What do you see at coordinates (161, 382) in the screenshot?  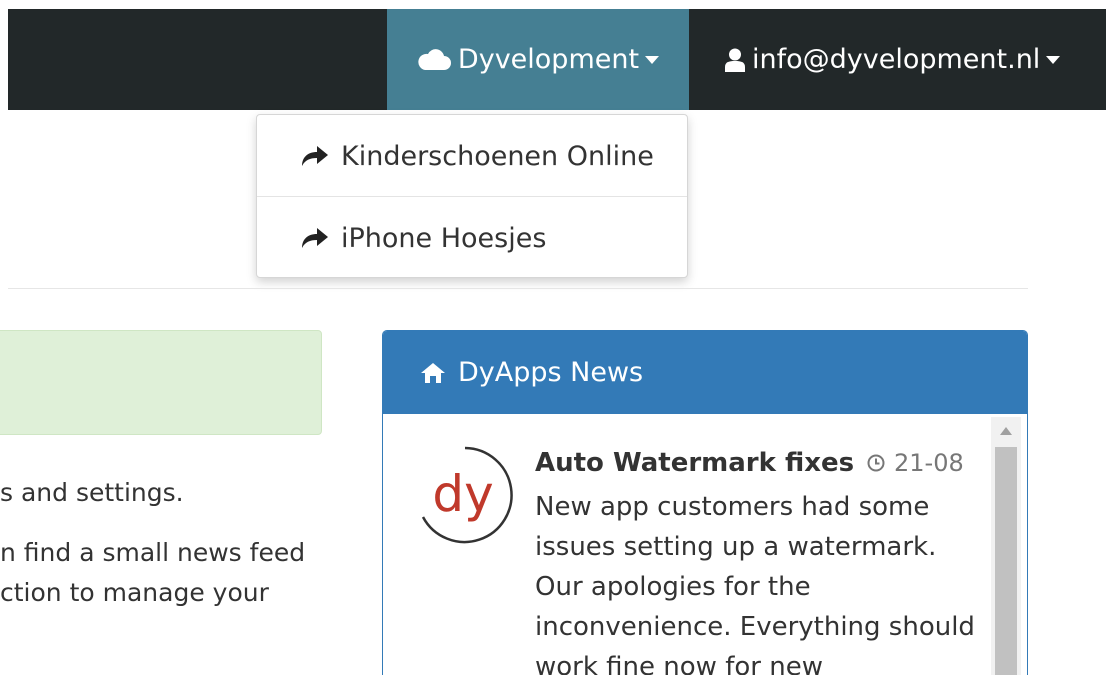 I see `success-alert` at bounding box center [161, 382].